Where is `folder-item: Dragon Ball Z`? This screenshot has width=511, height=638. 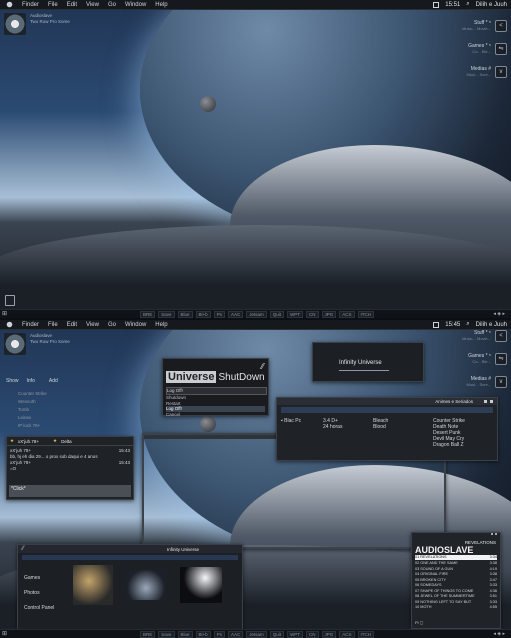 folder-item: Dragon Ball Z is located at coordinates (449, 445).